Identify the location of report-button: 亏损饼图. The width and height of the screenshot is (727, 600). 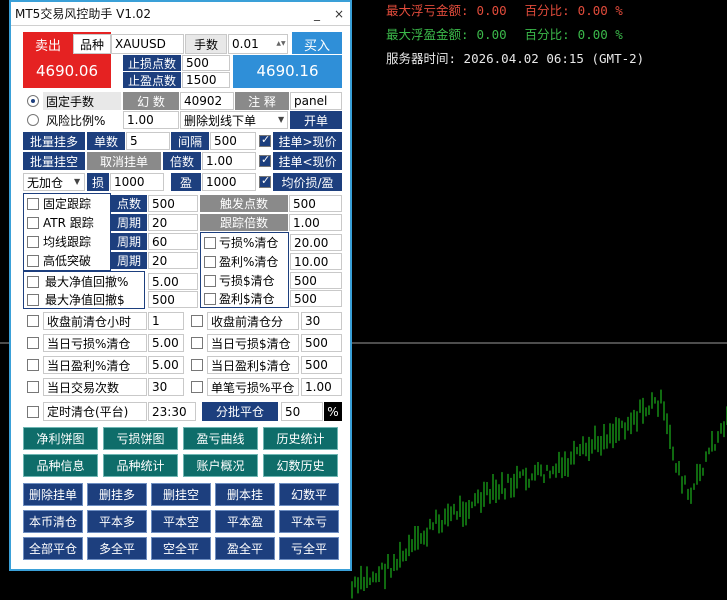
(140, 438).